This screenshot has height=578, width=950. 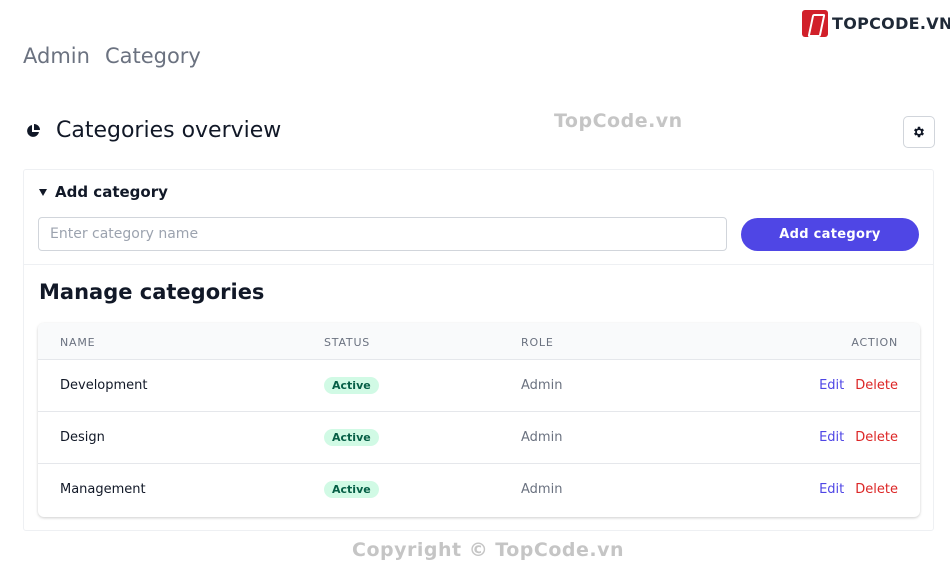 I want to click on brand-logo: TOPCODE.VN, so click(x=876, y=23).